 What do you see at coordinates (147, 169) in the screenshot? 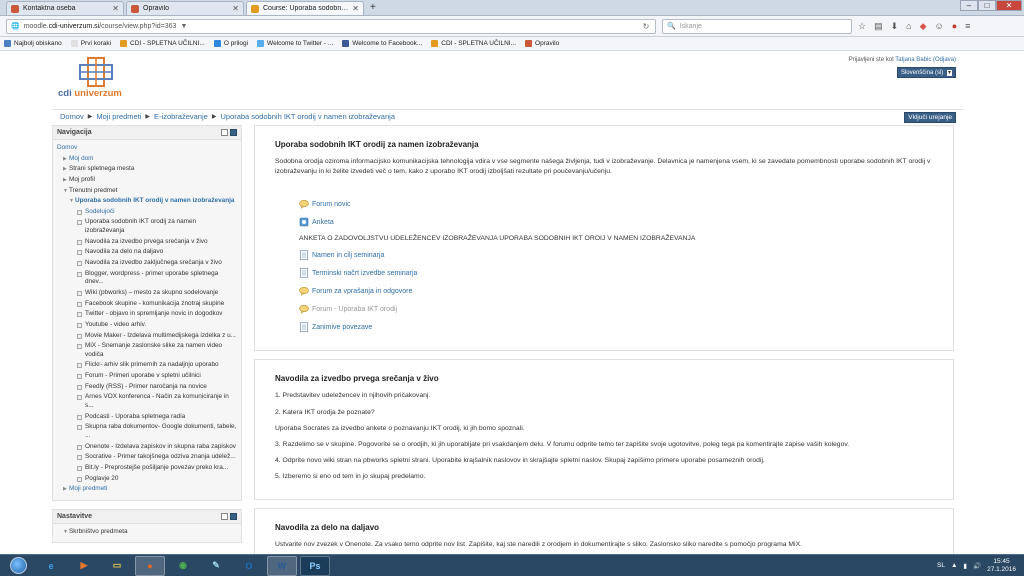
I see `nav-item: ▶ Strani spletnega mesta` at bounding box center [147, 169].